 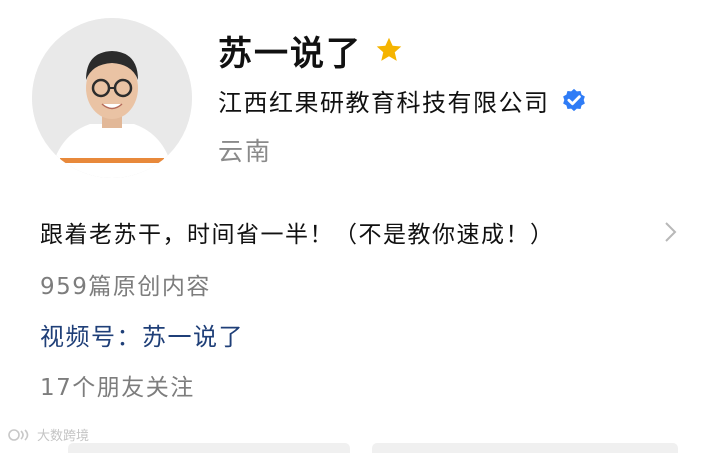 What do you see at coordinates (290, 53) in the screenshot?
I see `account-name: 苏一说了` at bounding box center [290, 53].